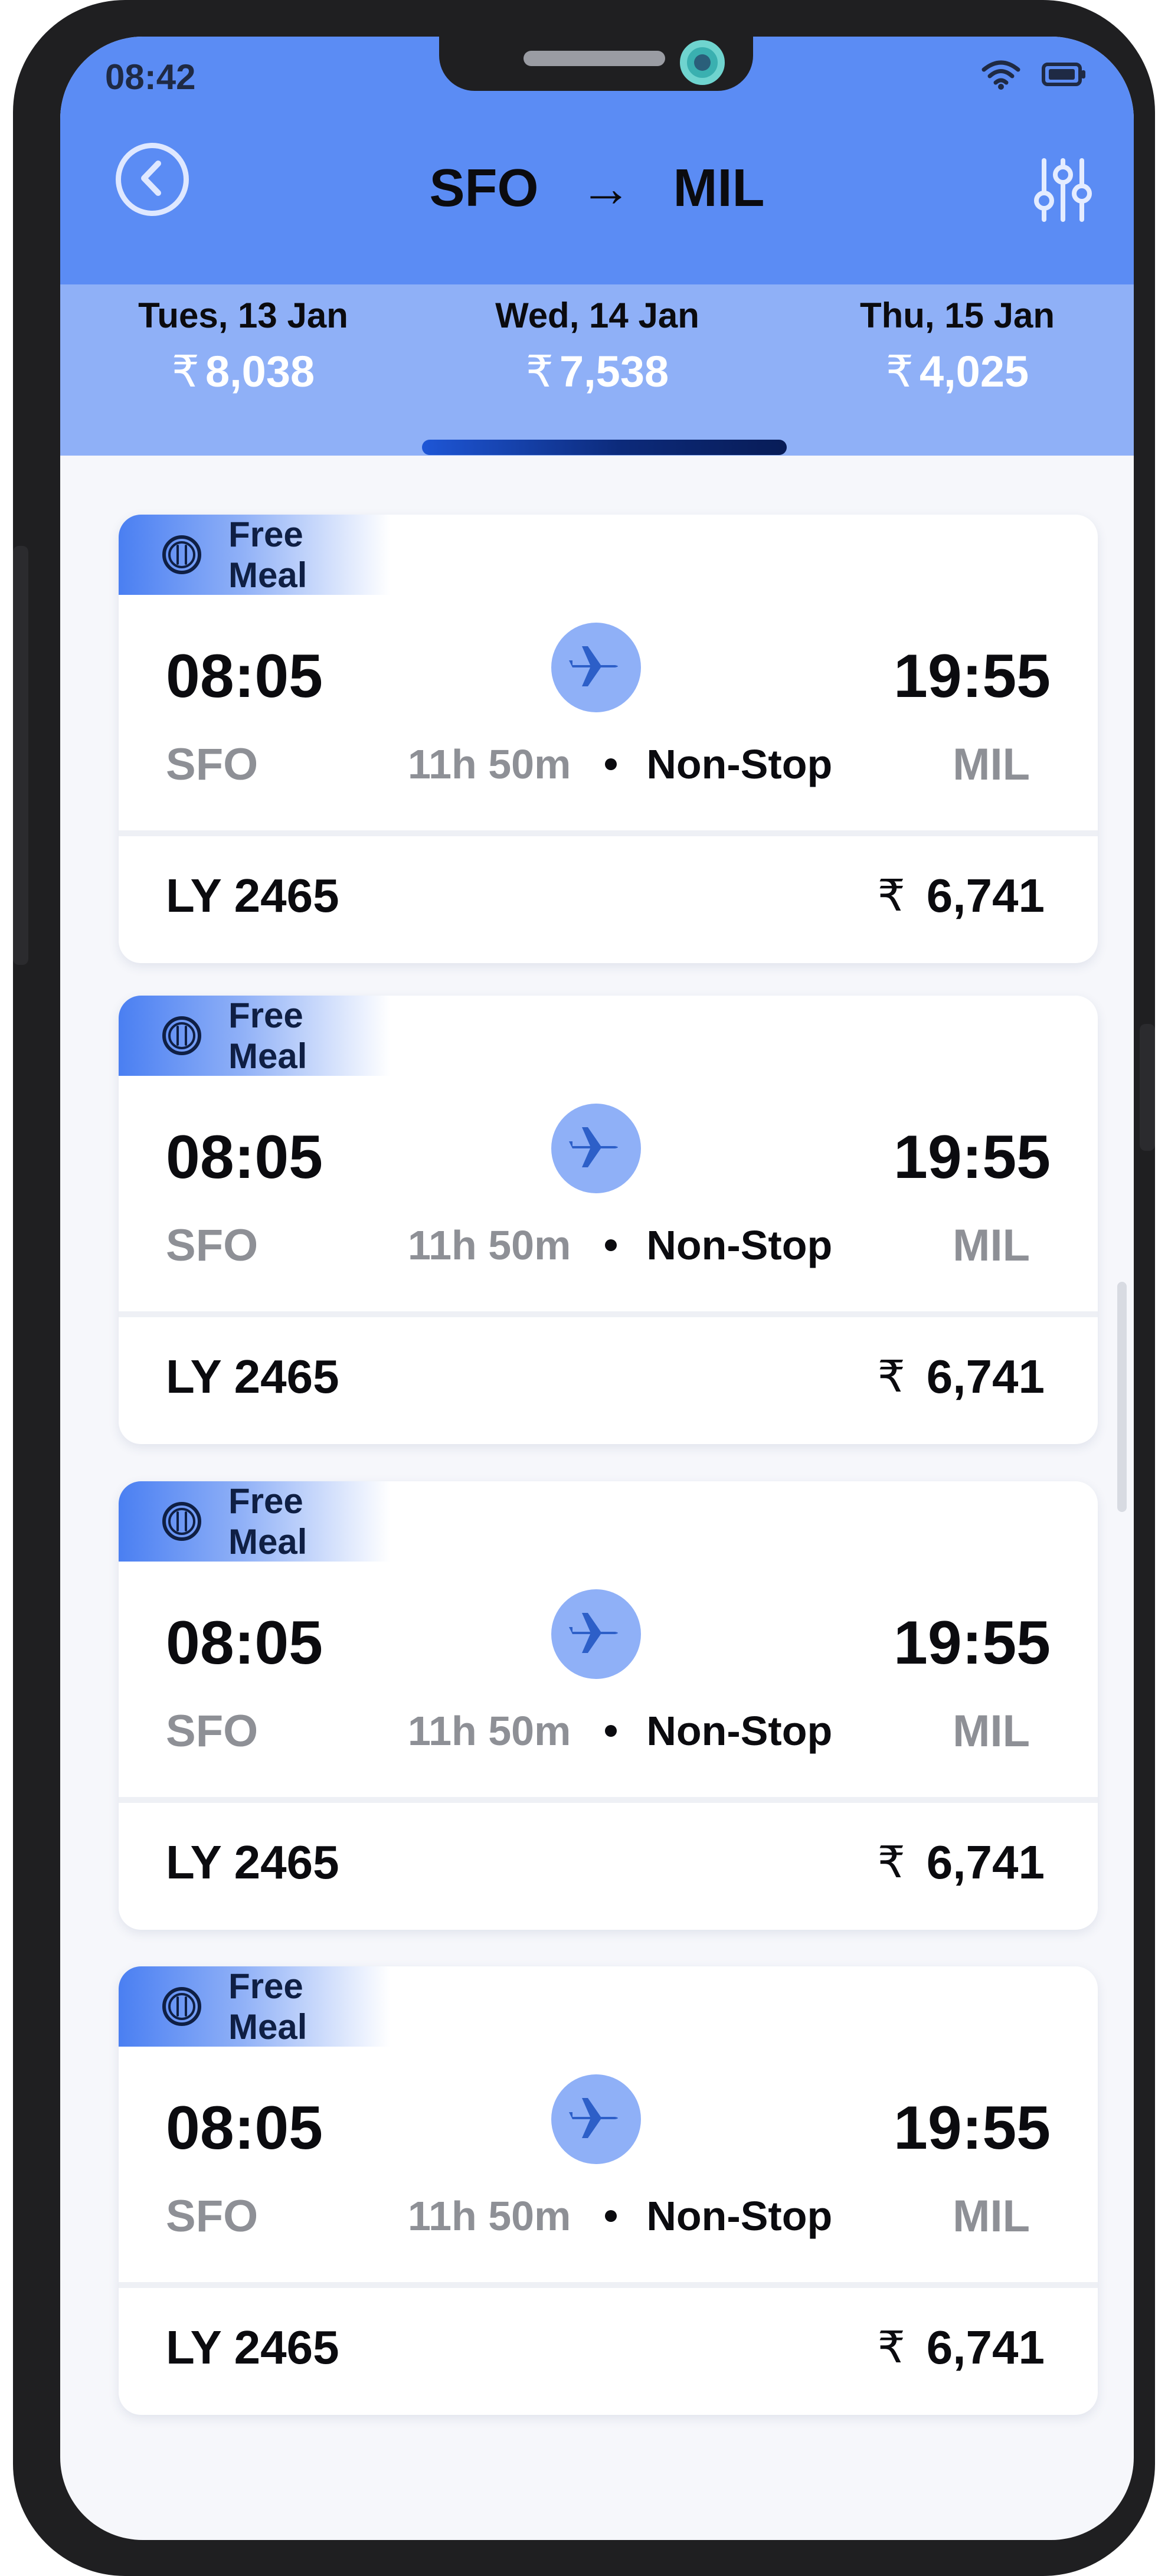 Image resolution: width=1168 pixels, height=2576 pixels. Describe the element at coordinates (957, 316) in the screenshot. I see `date-label: Thu, 15 Jan` at that location.